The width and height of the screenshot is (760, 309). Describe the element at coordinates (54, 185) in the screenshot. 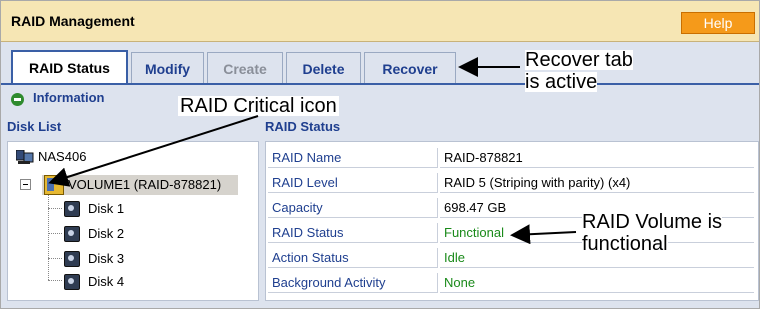

I see `raid-critical-icon` at that location.